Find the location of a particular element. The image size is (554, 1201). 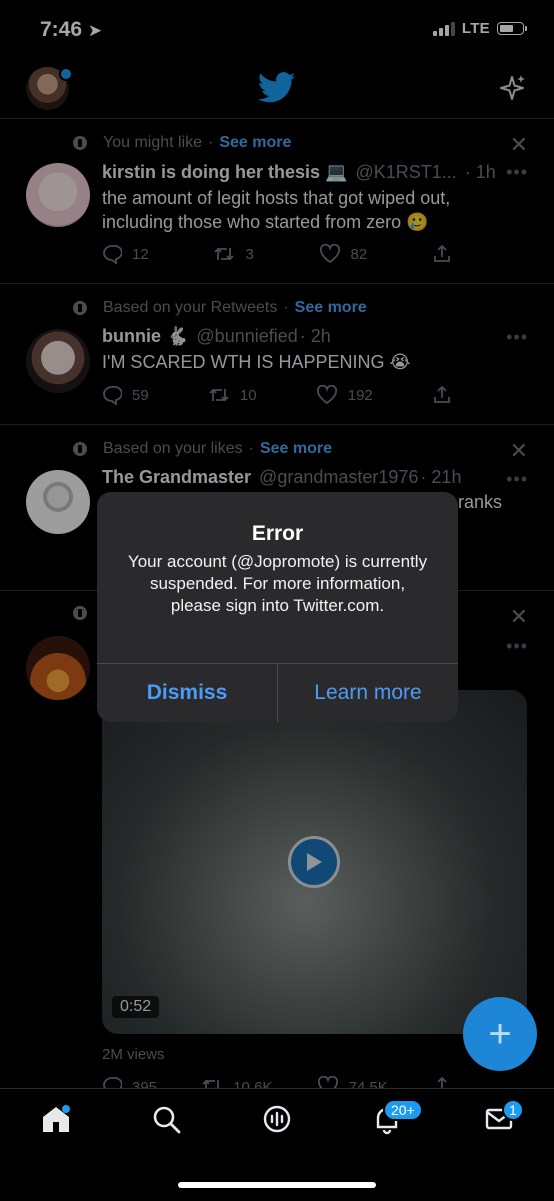

messages-badge: 1 is located at coordinates (513, 1110).